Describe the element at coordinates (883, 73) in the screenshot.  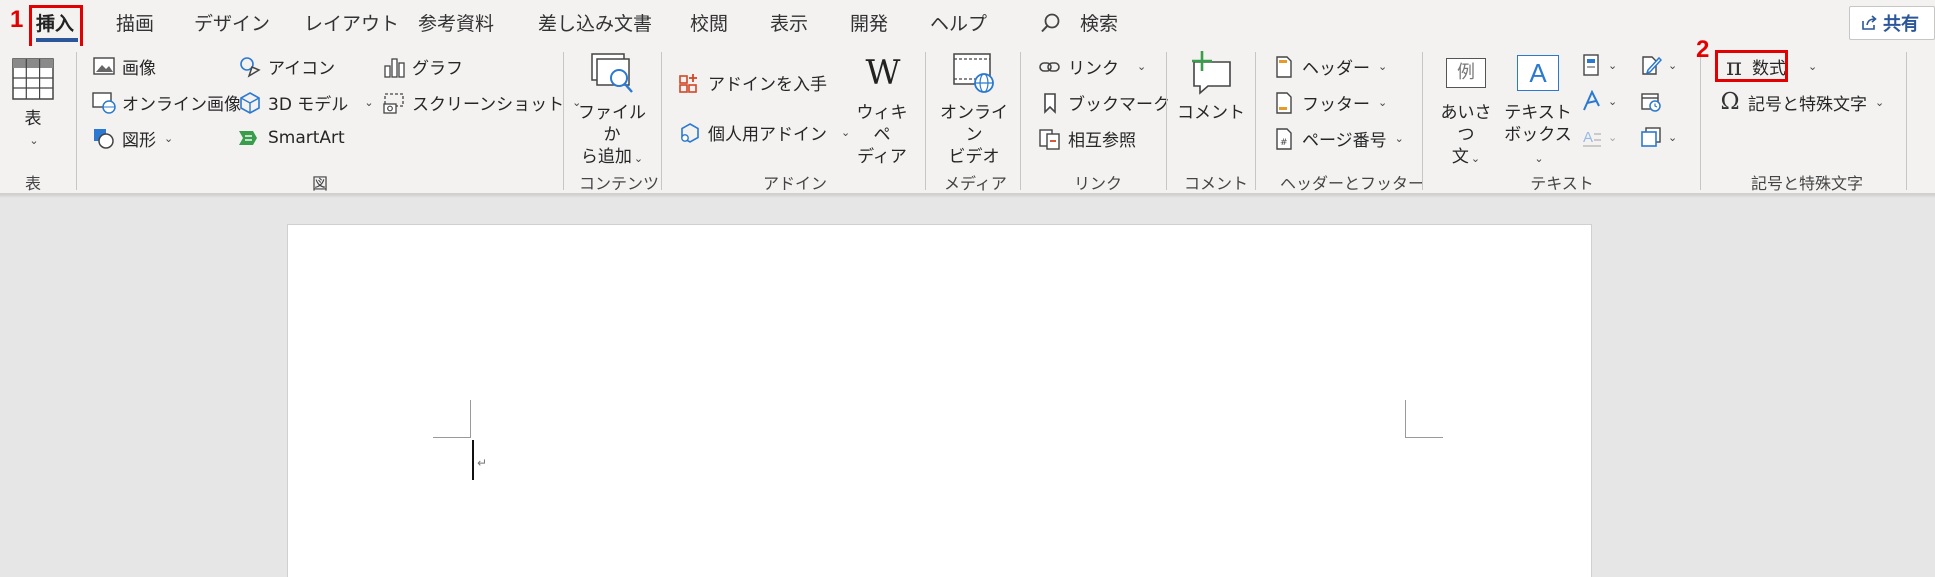
I see `wikipedia-icon: W` at that location.